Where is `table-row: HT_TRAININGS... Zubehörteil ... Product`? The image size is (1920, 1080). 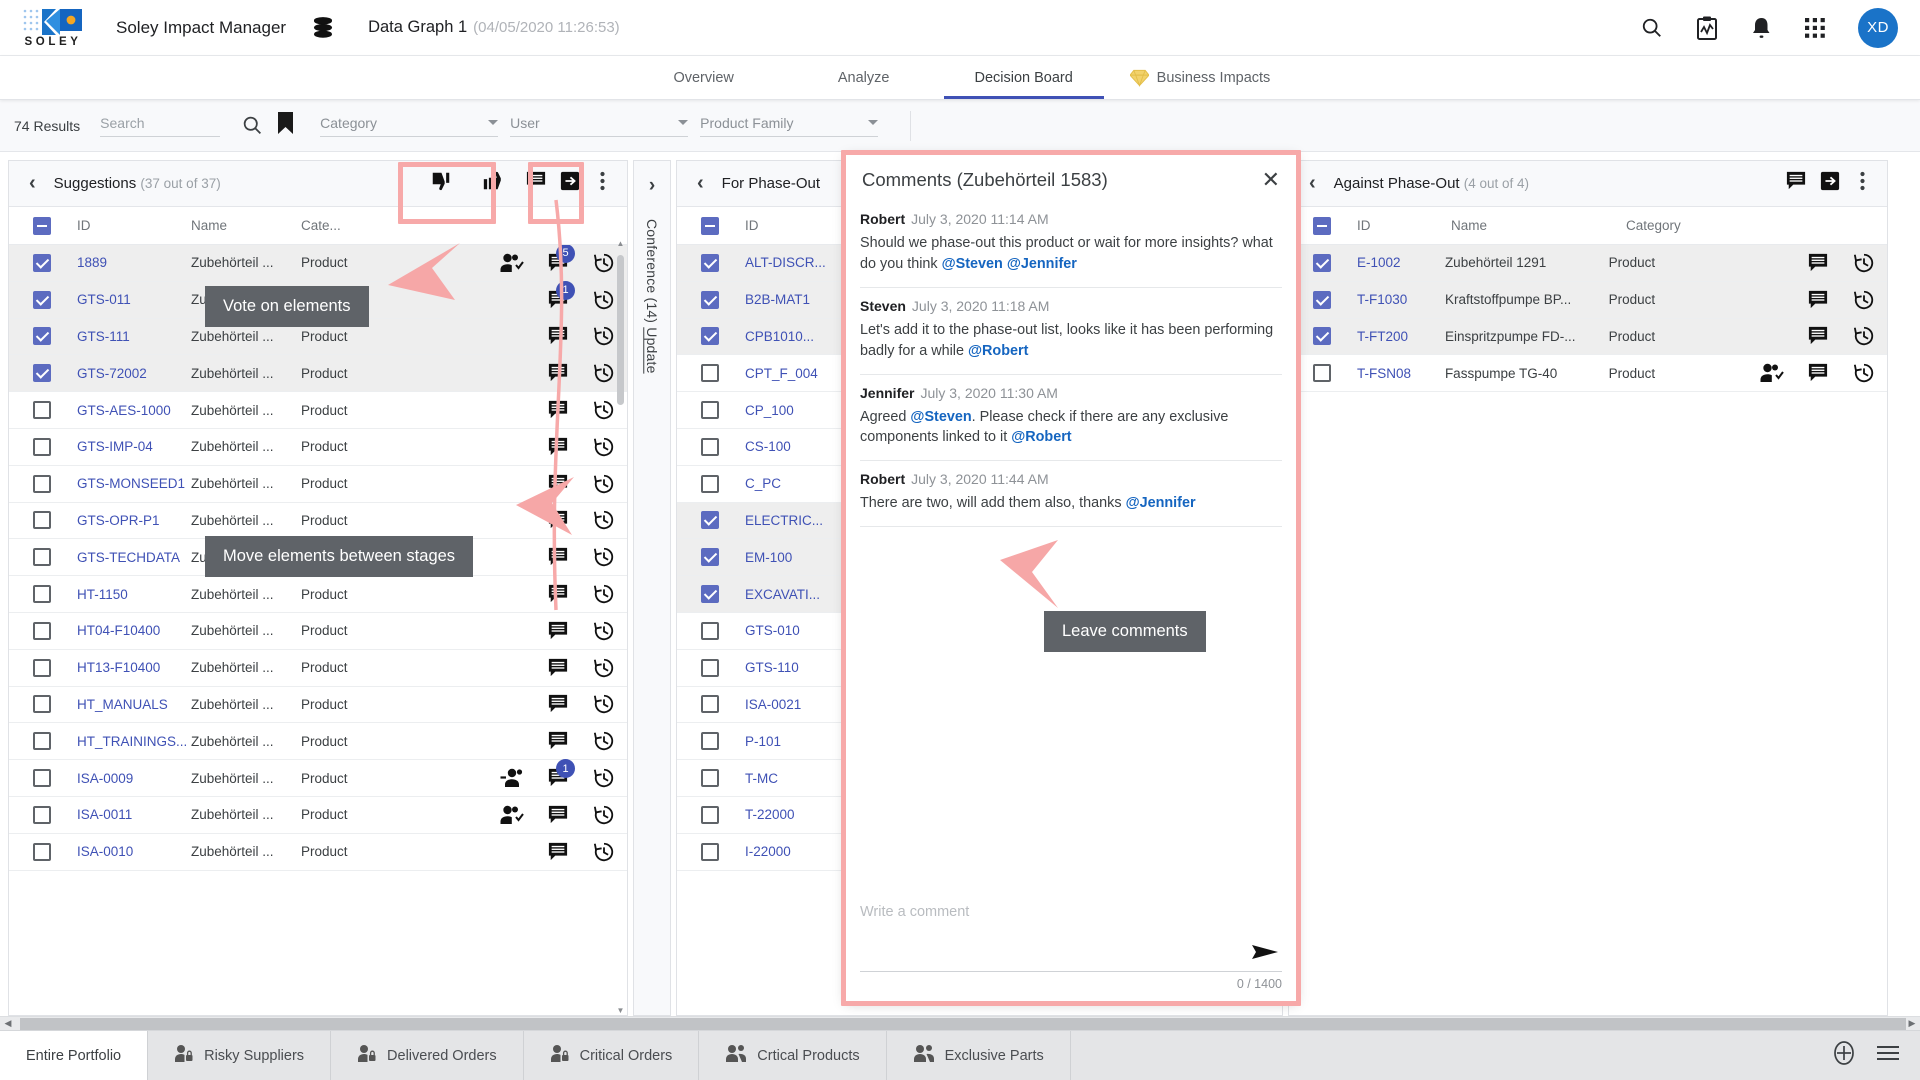
table-row: HT_TRAININGS... Zubehörteil ... Product is located at coordinates (318, 742).